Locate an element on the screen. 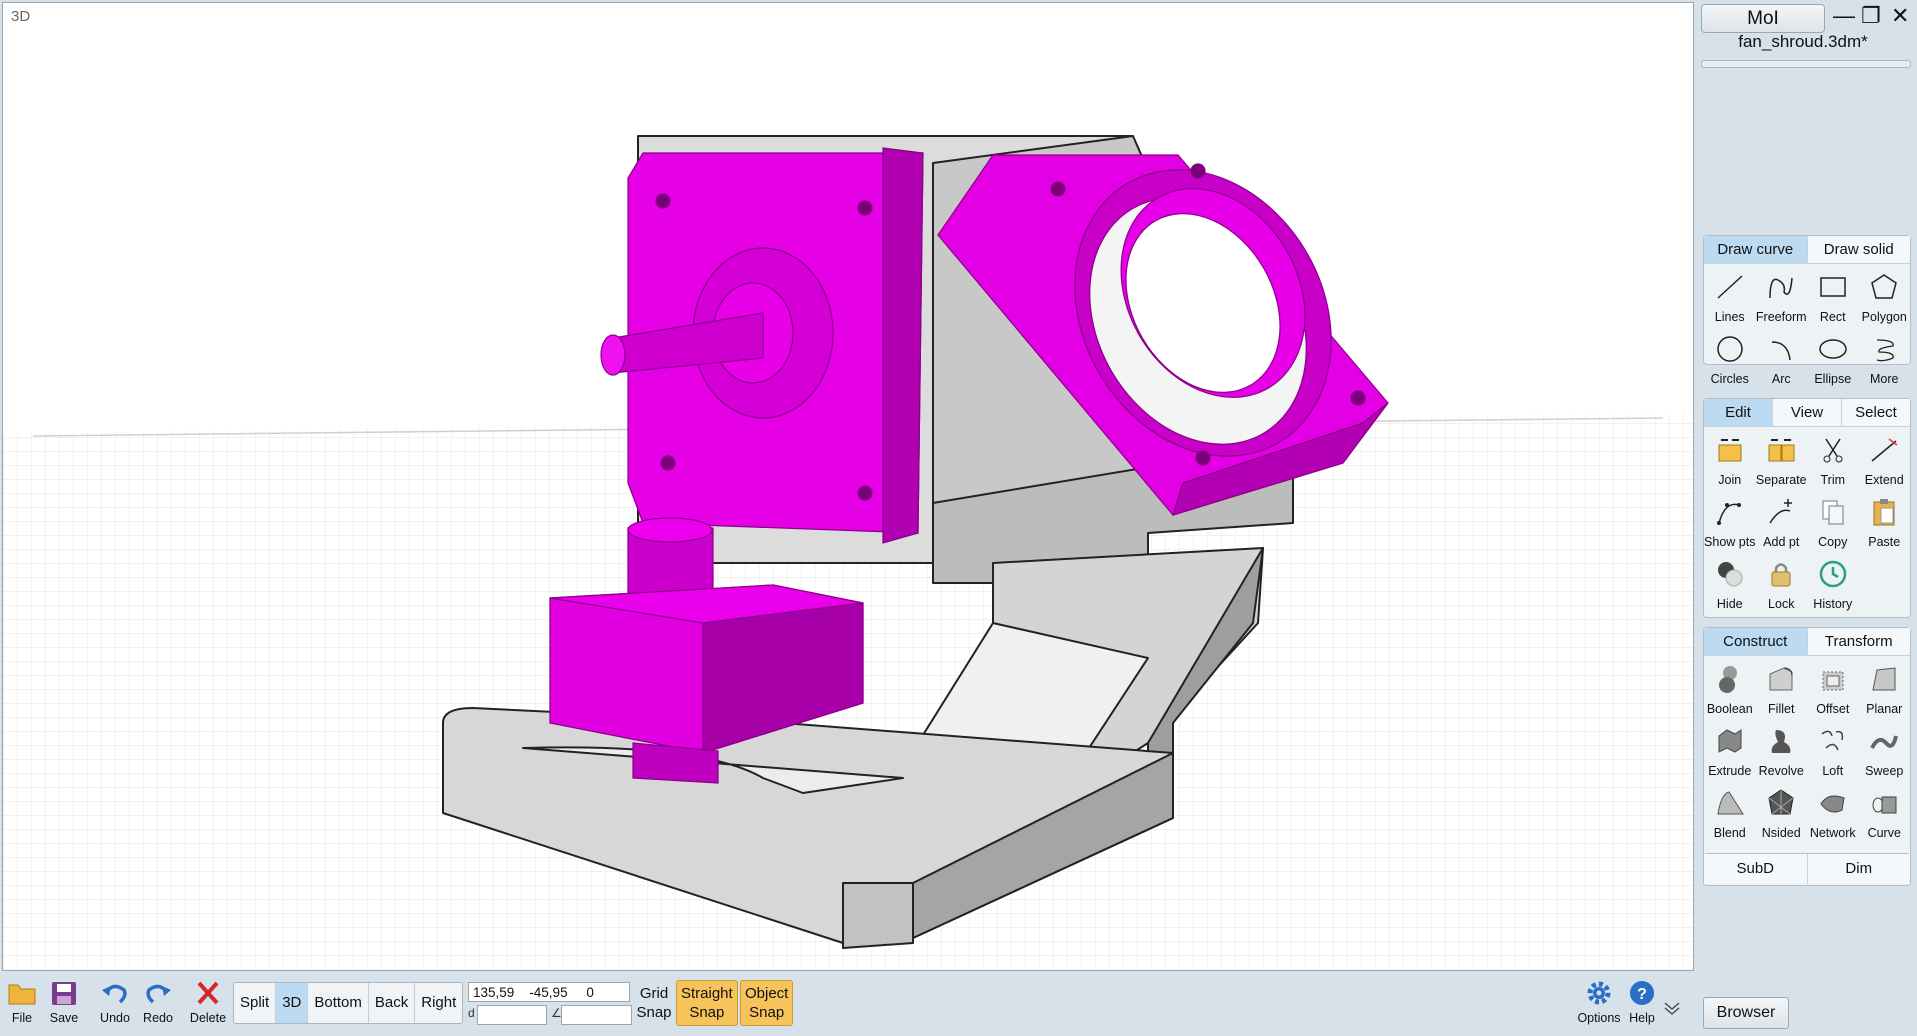 Image resolution: width=1917 pixels, height=1036 pixels. lines-tool: Lines is located at coordinates (1730, 297).